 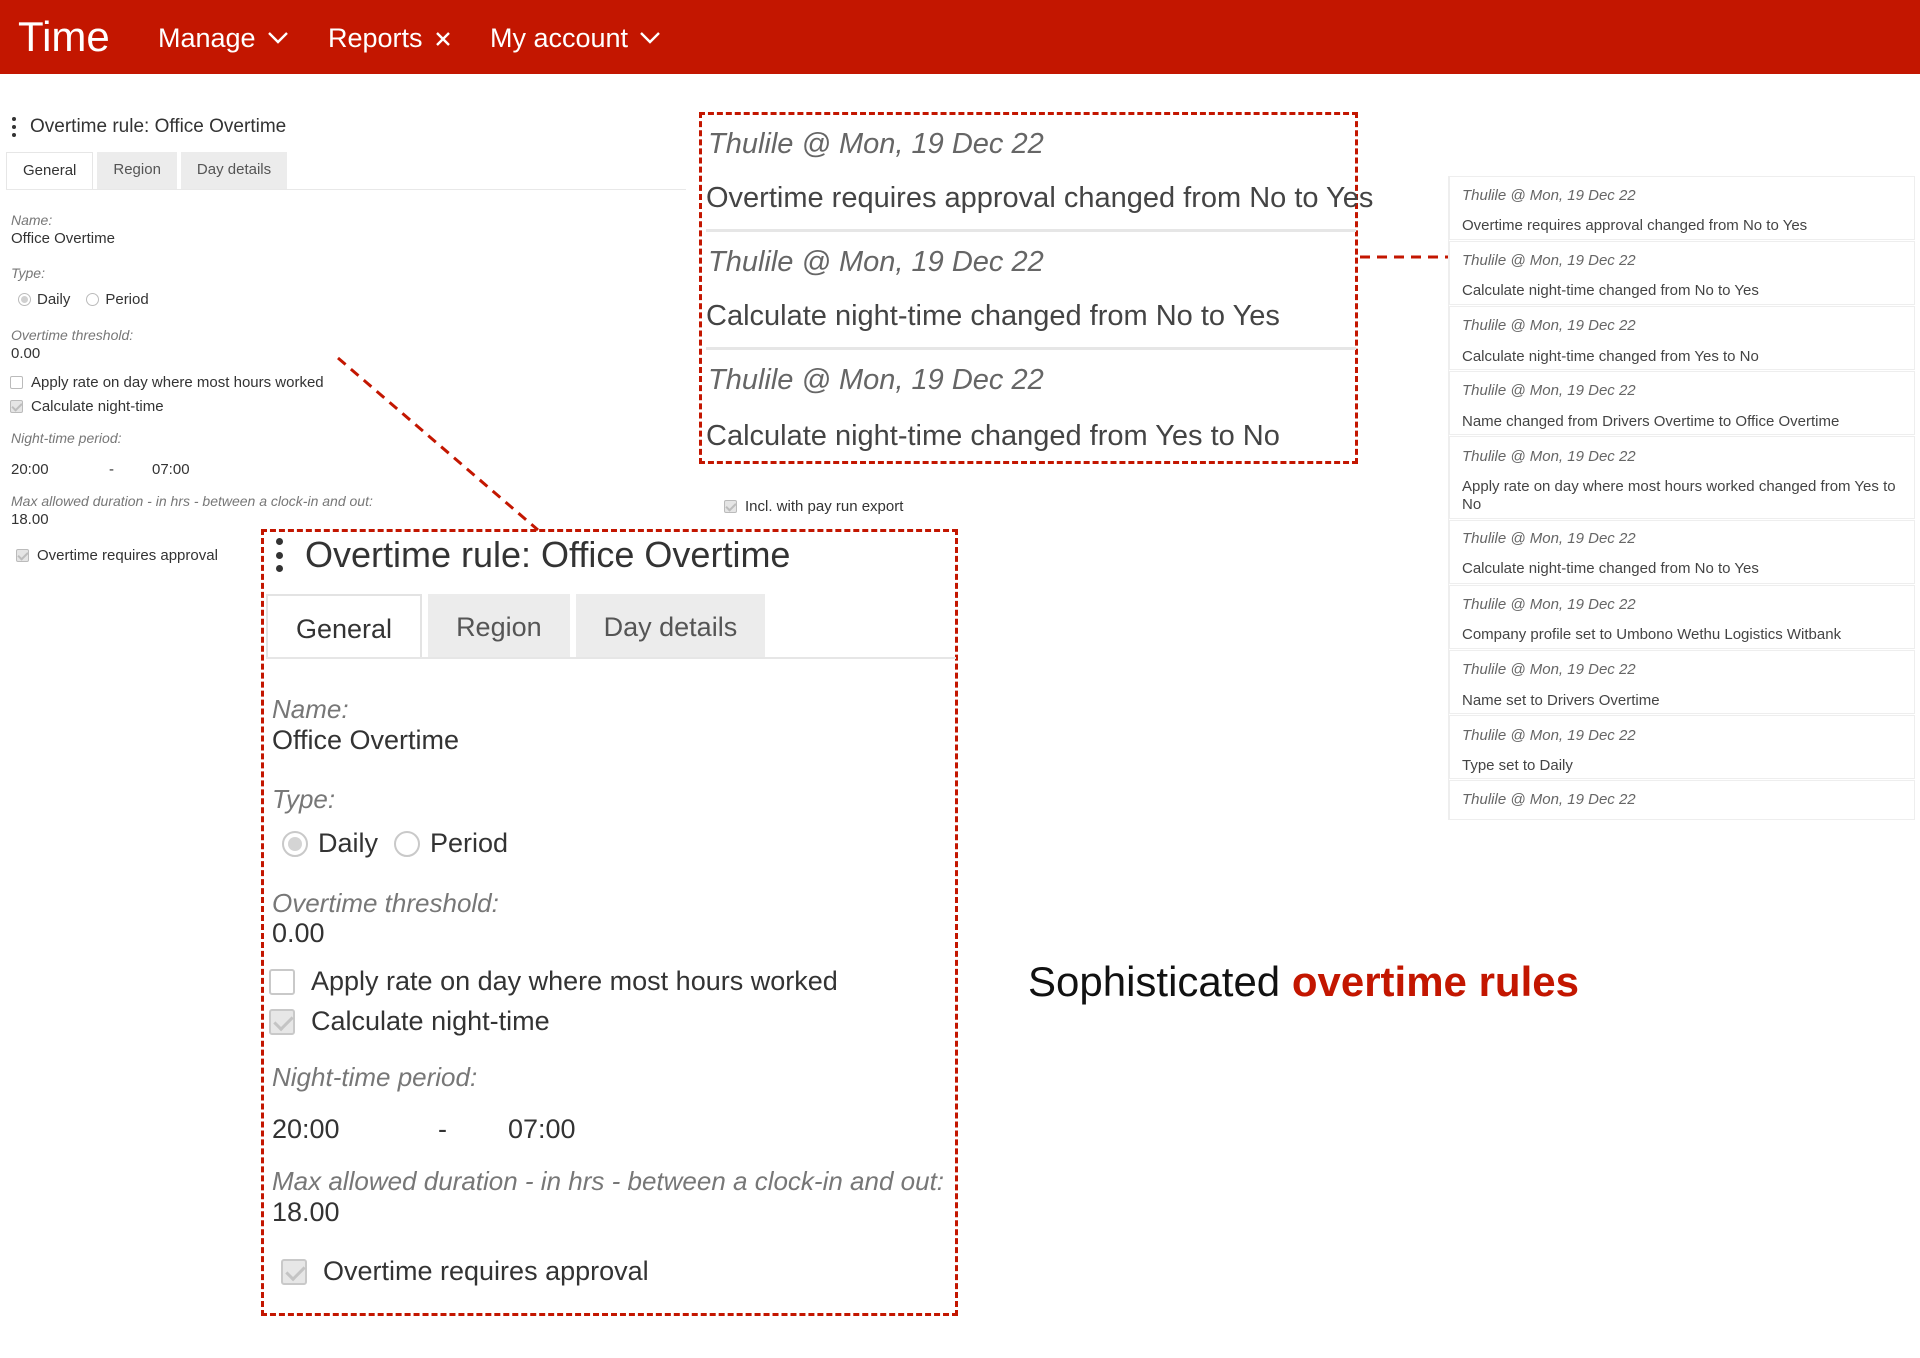 What do you see at coordinates (63, 238) in the screenshot?
I see `name-value: Office Overtime` at bounding box center [63, 238].